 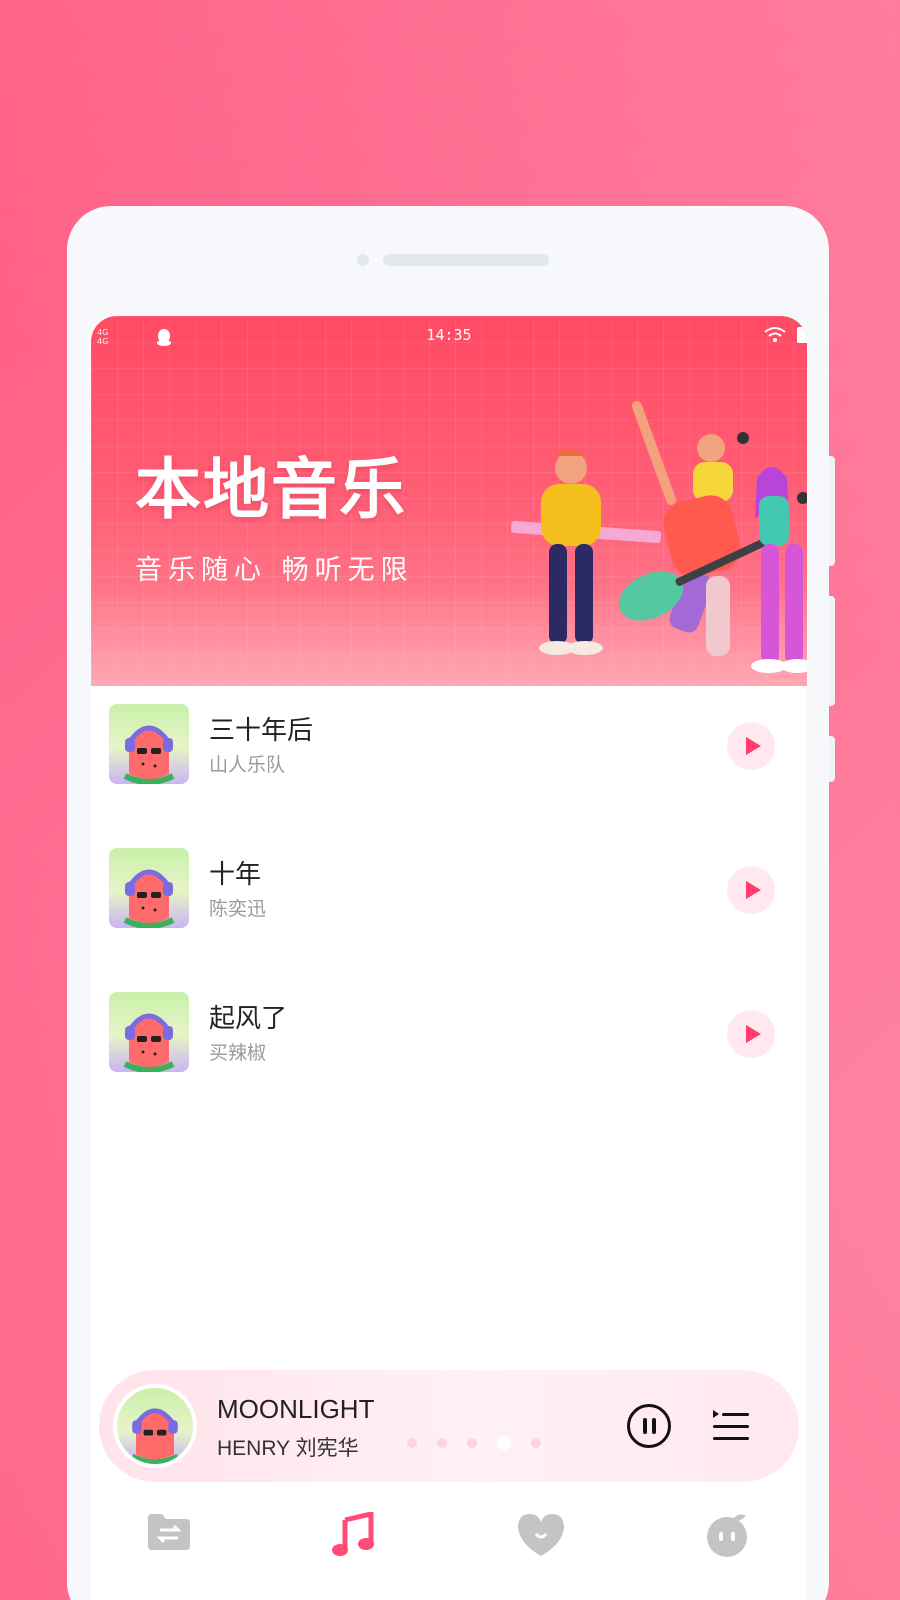 I want to click on now-playing-cover, so click(x=155, y=1426).